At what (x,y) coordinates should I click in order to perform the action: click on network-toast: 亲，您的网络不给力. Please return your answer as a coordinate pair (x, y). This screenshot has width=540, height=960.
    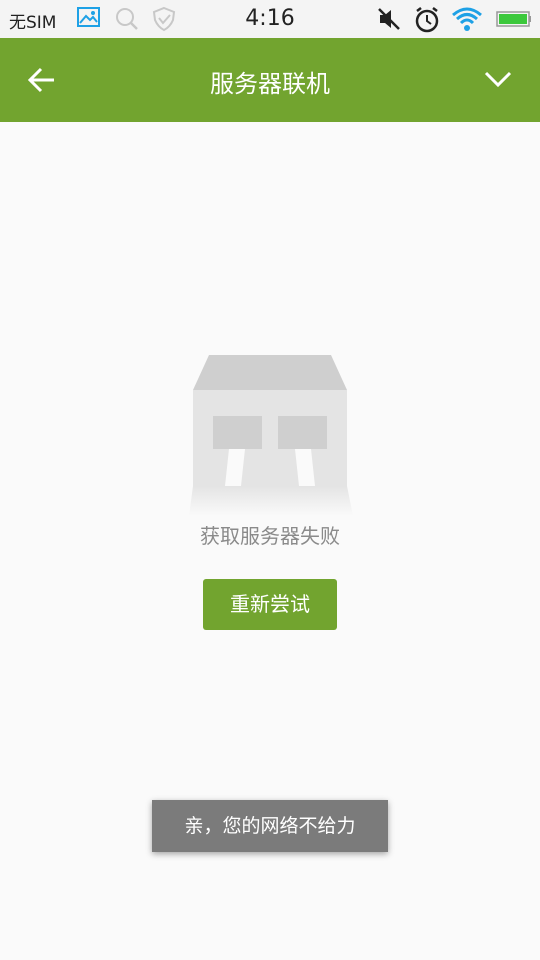
    Looking at the image, I should click on (270, 826).